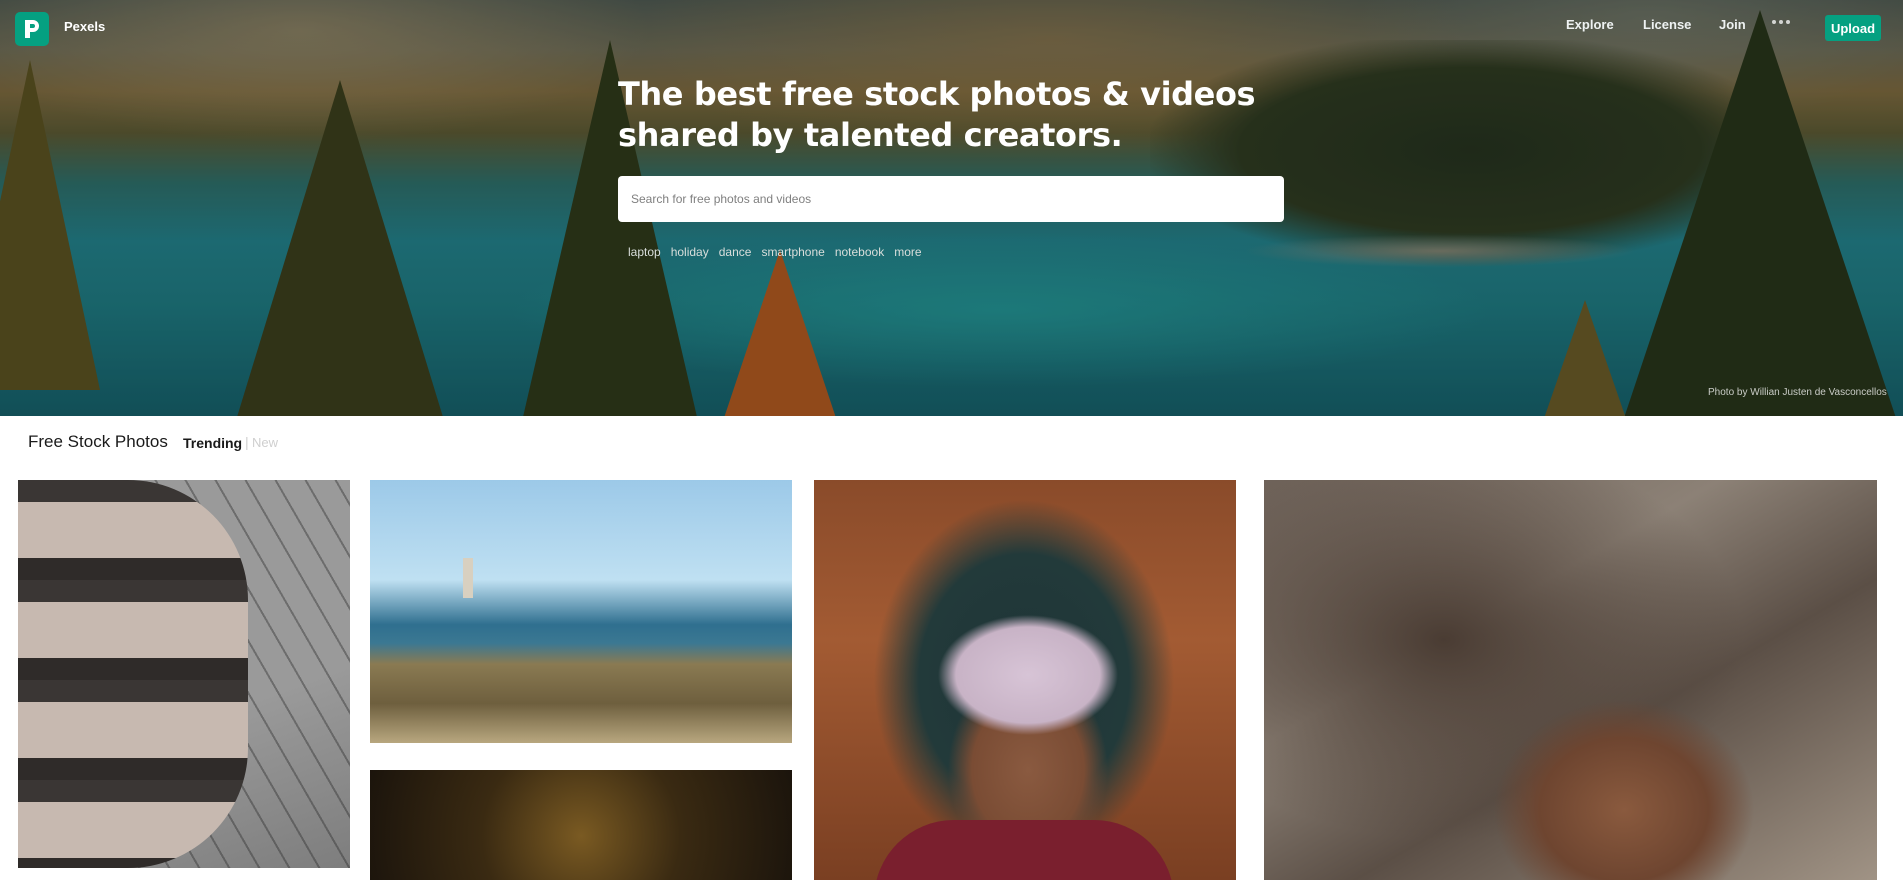 The width and height of the screenshot is (1903, 880). I want to click on brand-name: Pexels, so click(84, 26).